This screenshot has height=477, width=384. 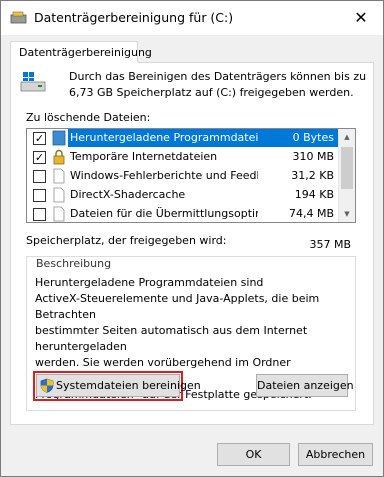 What do you see at coordinates (59, 157) in the screenshot?
I see `lock-icon` at bounding box center [59, 157].